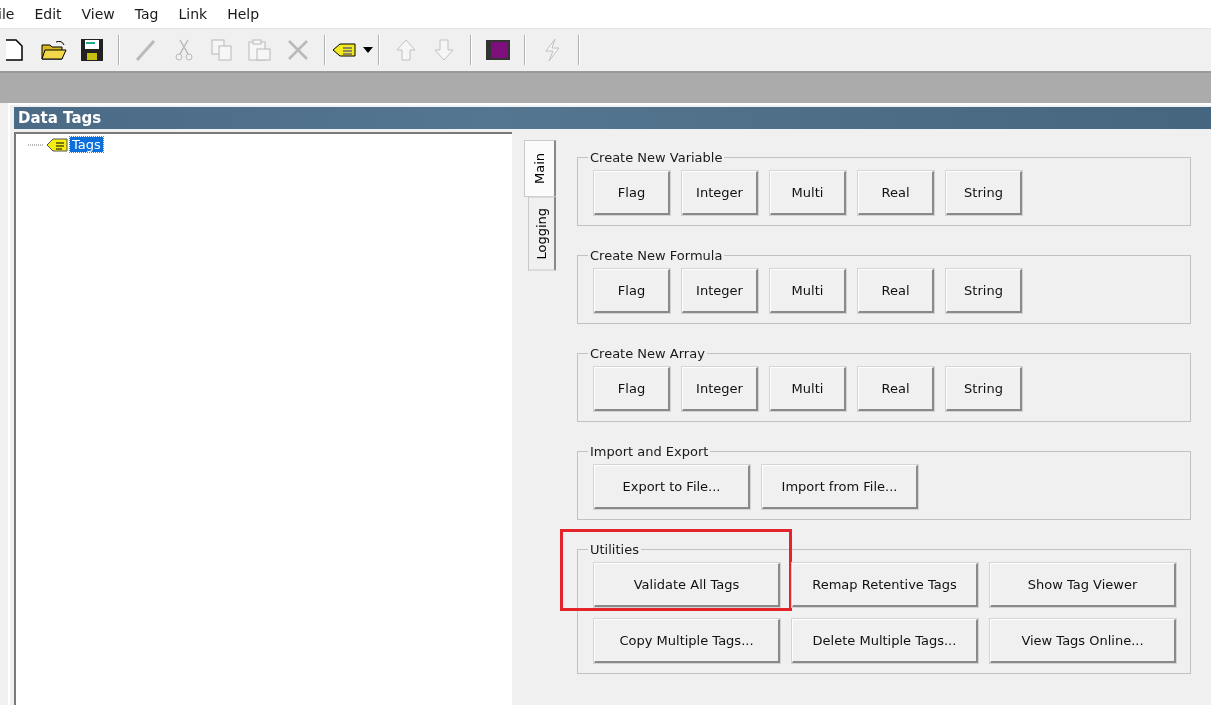 Image resolution: width=1211 pixels, height=705 pixels. What do you see at coordinates (298, 50) in the screenshot?
I see `delete-x-icon` at bounding box center [298, 50].